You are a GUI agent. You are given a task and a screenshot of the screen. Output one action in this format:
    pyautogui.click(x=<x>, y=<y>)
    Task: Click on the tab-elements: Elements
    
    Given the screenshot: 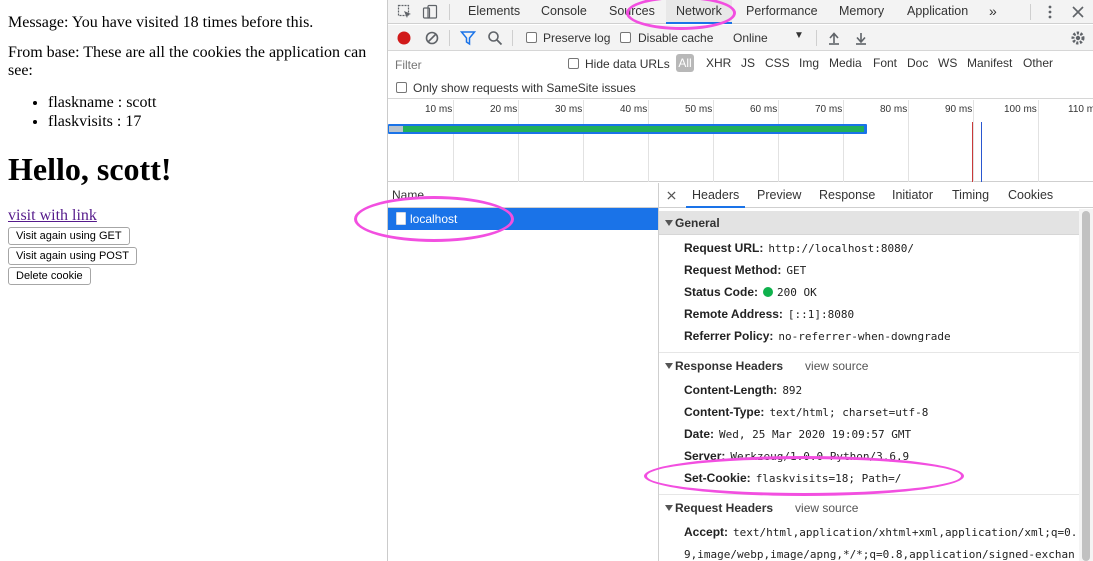 What is the action you would take?
    pyautogui.click(x=494, y=12)
    